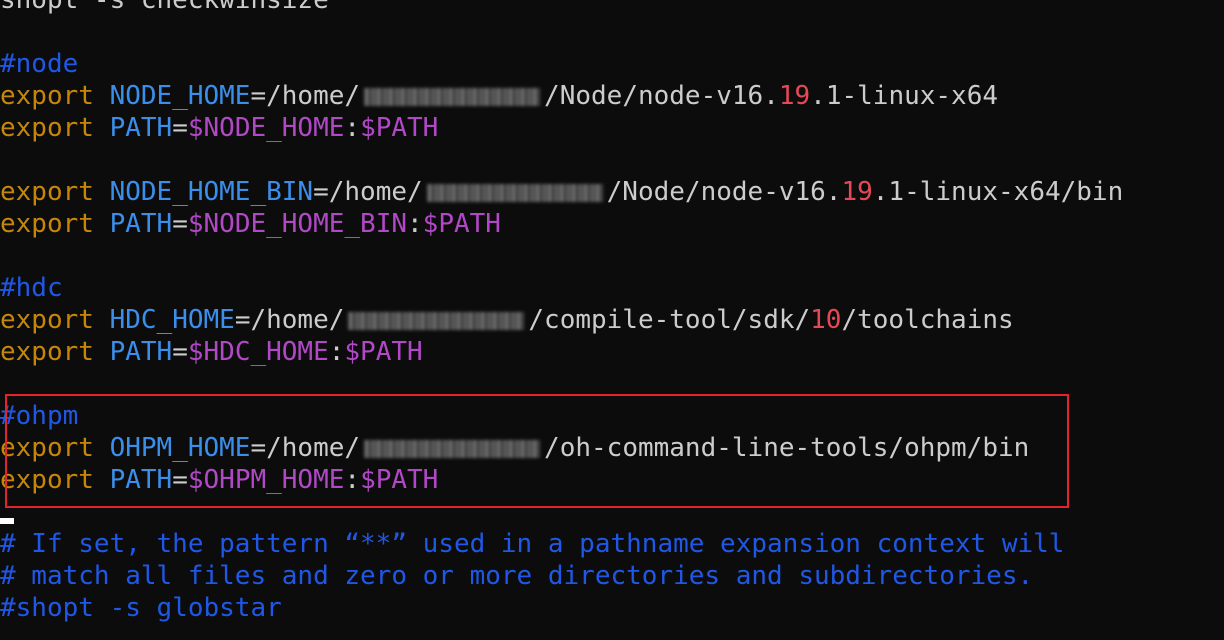 The image size is (1224, 640). I want to click on code-token-comment: #ohpm, so click(39, 416).